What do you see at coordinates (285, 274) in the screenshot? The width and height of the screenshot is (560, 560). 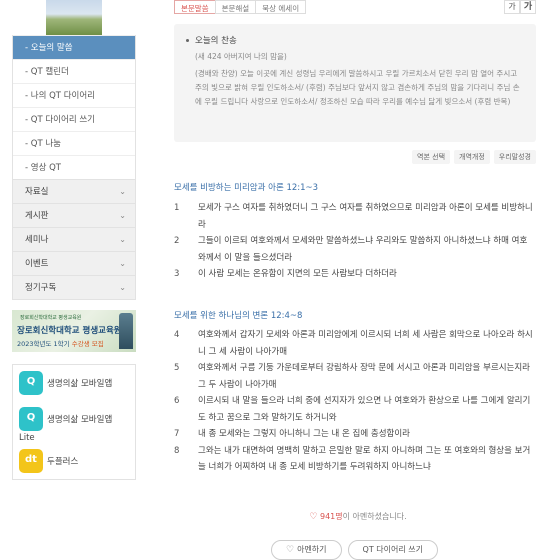 I see `verse: 3이 사람 모세는 온유함이 지면의 모든 사람보다 더하더라` at bounding box center [285, 274].